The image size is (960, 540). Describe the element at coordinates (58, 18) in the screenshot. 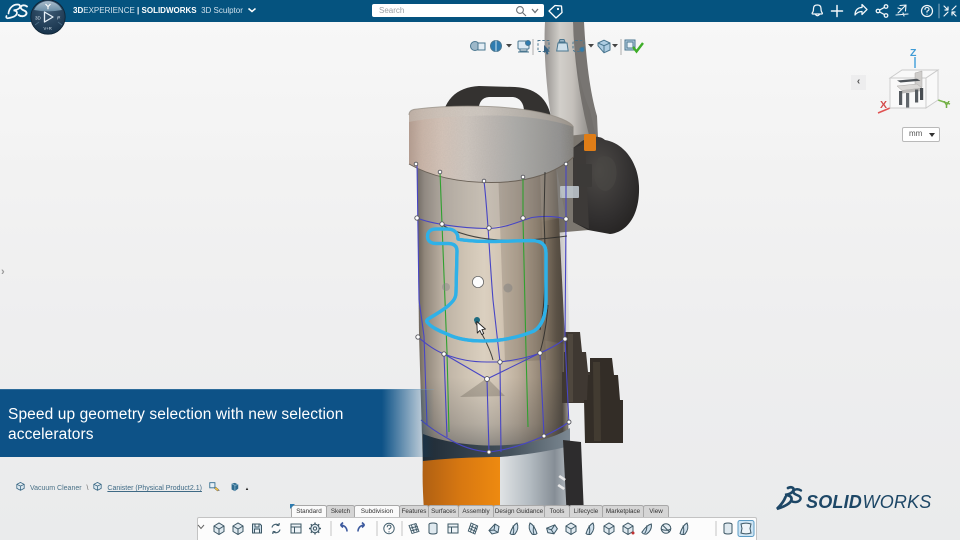

I see `svg-text: Iᴿ` at that location.